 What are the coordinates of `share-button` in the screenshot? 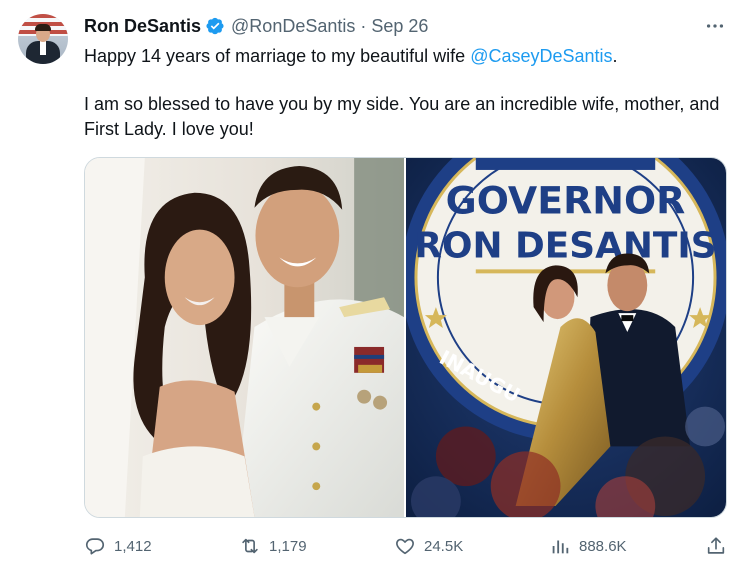 It's located at (716, 546).